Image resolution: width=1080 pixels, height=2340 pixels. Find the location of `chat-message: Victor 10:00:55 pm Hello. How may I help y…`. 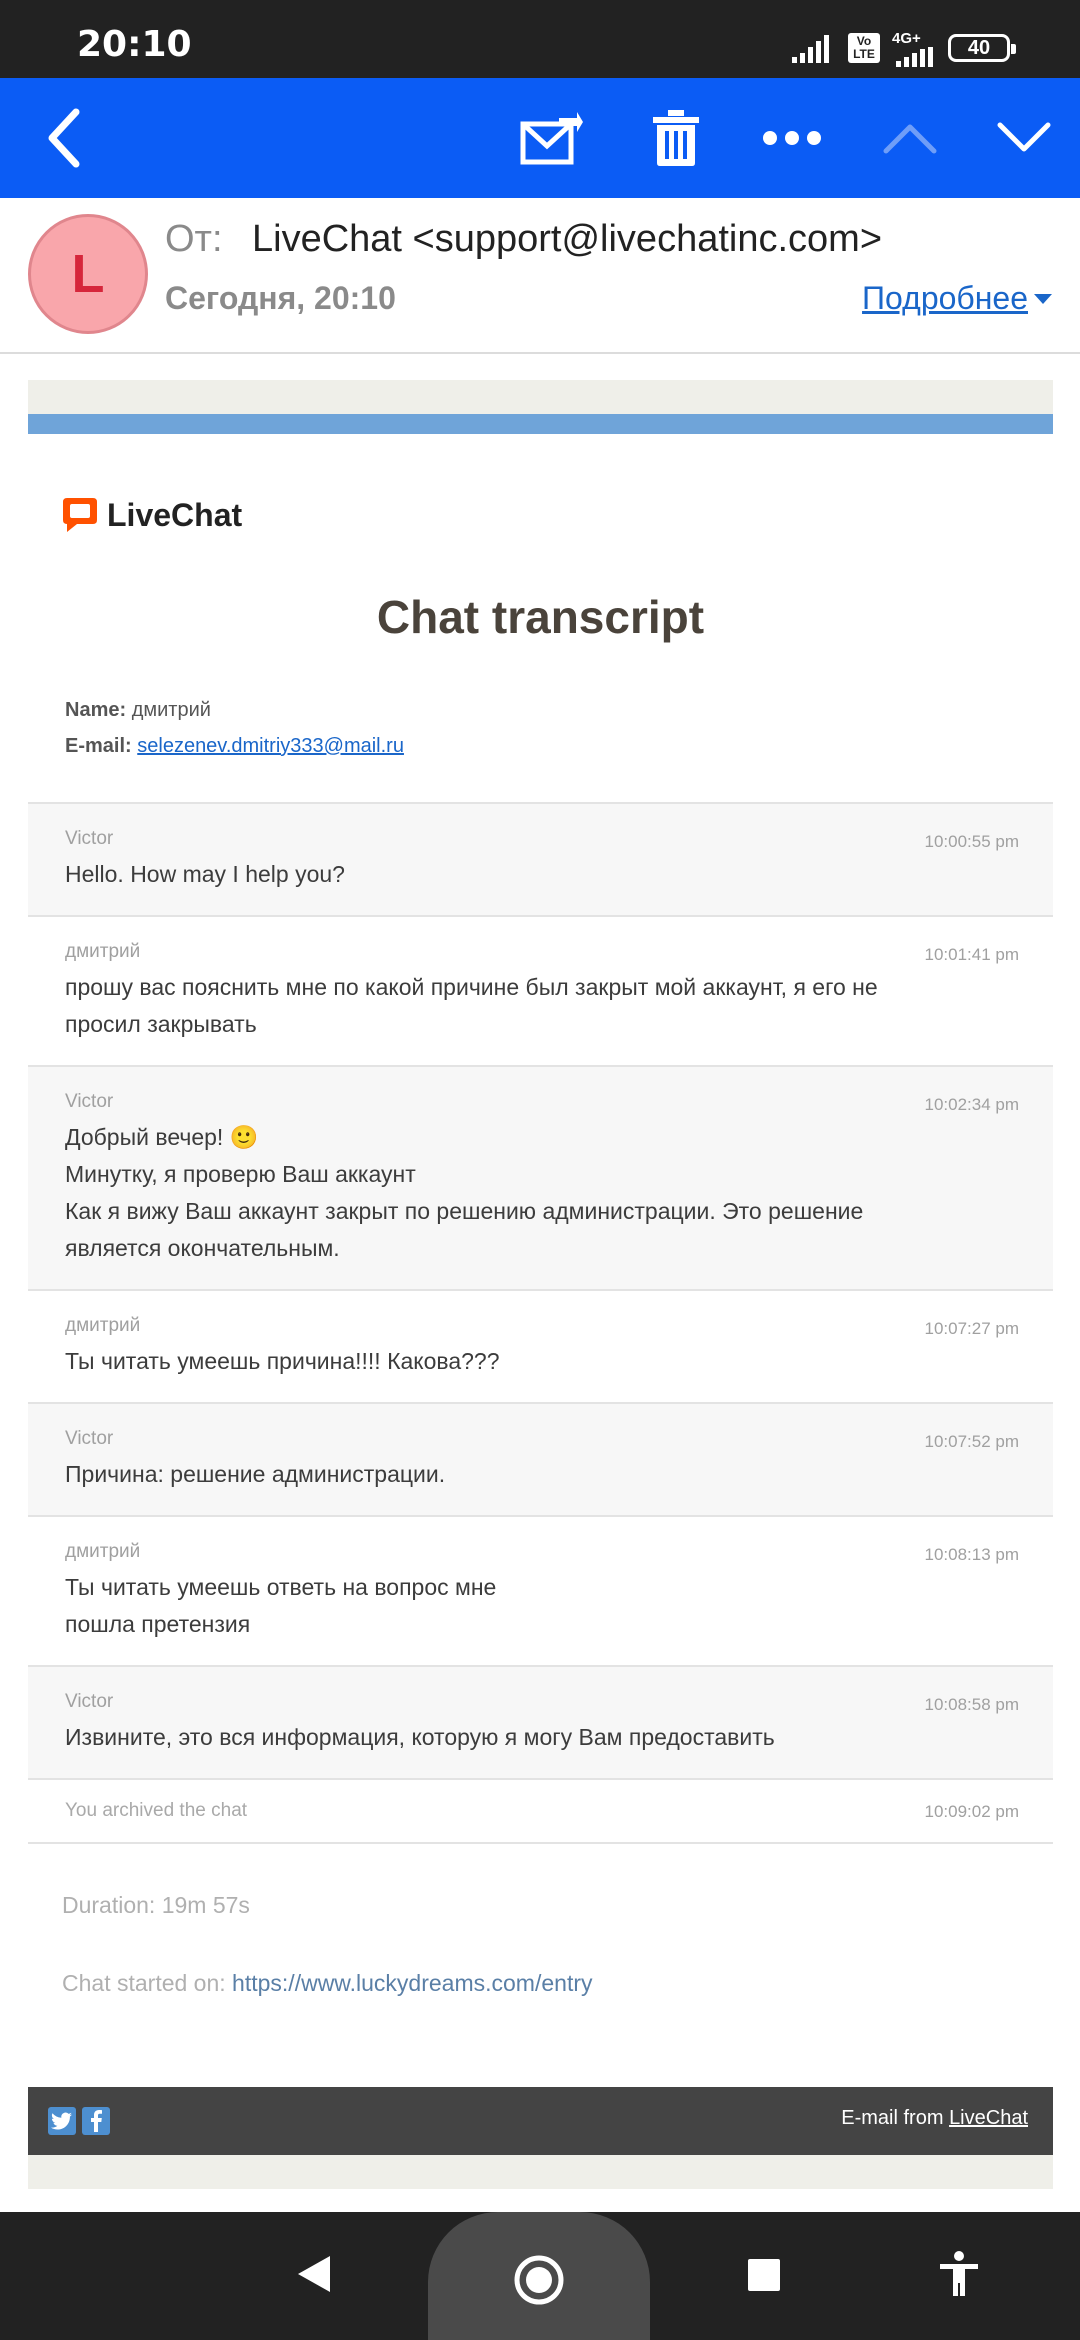

chat-message: Victor 10:00:55 pm Hello. How may I help y… is located at coordinates (540, 860).